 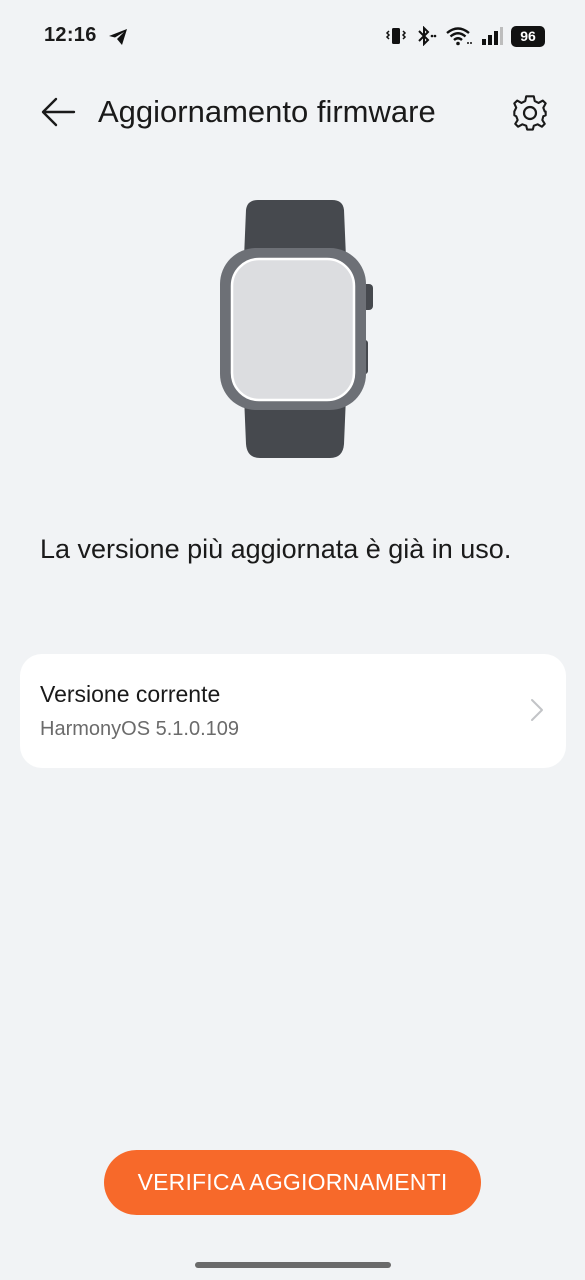 I want to click on app-bar: Aggiornamento firmware, so click(x=292, y=112).